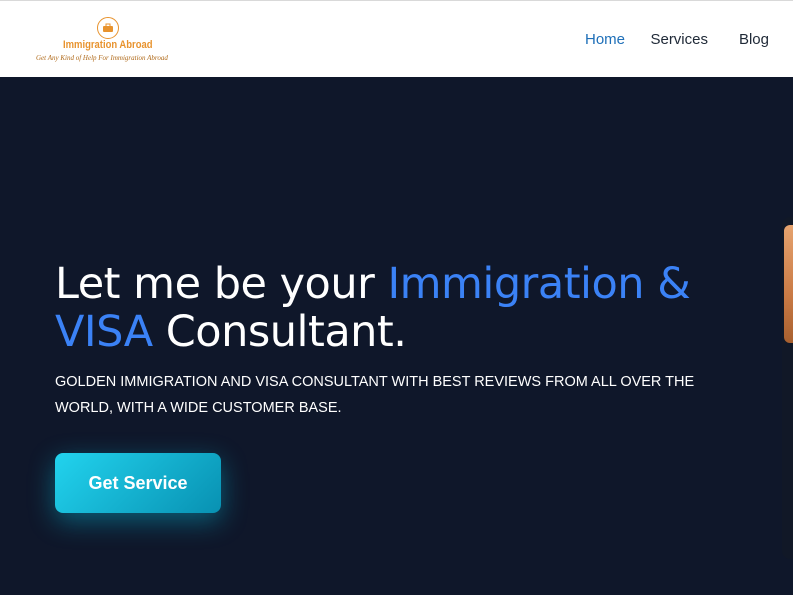 This screenshot has width=793, height=595. What do you see at coordinates (787, 388) in the screenshot?
I see `hero-image` at bounding box center [787, 388].